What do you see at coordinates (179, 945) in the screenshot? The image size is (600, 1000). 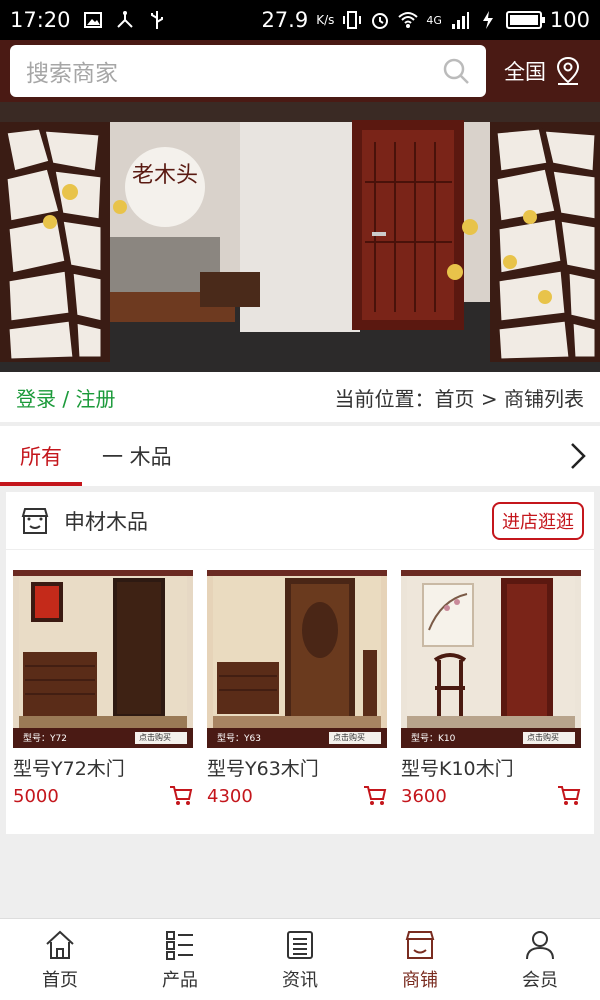 I see `list-icon` at bounding box center [179, 945].